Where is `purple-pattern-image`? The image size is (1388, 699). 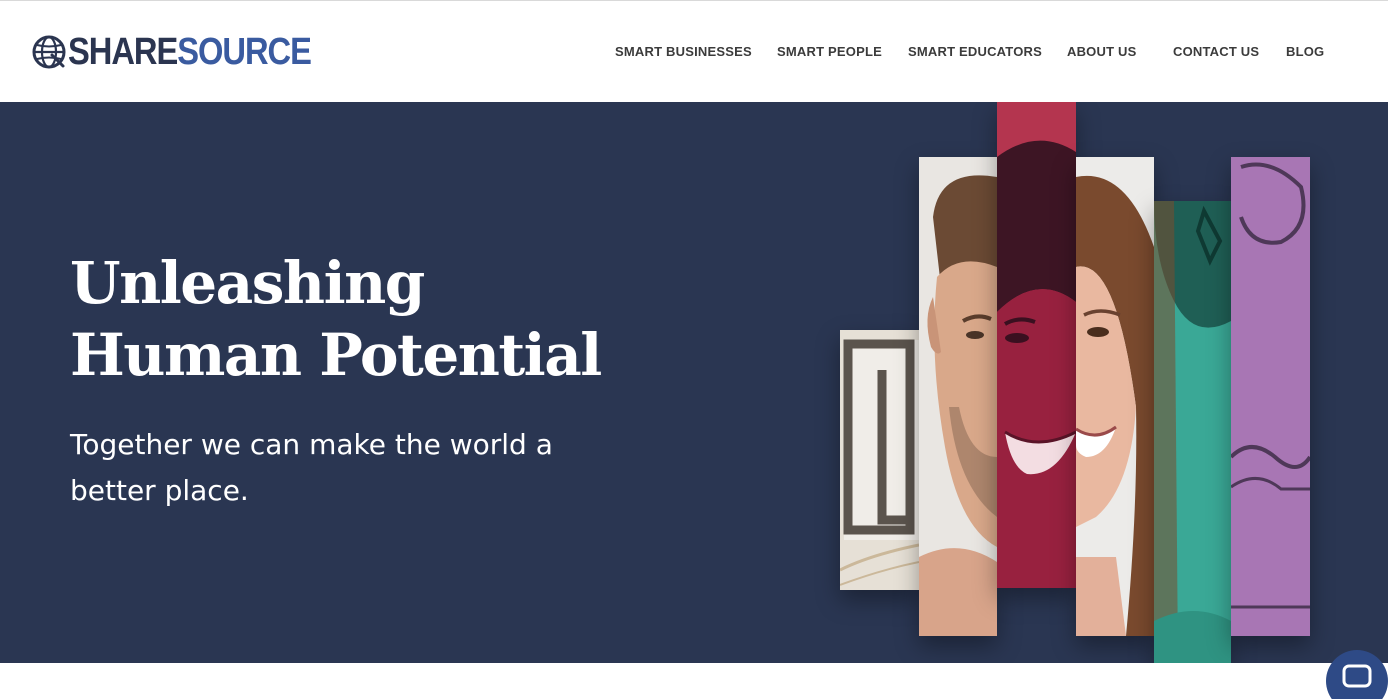
purple-pattern-image is located at coordinates (1270, 396).